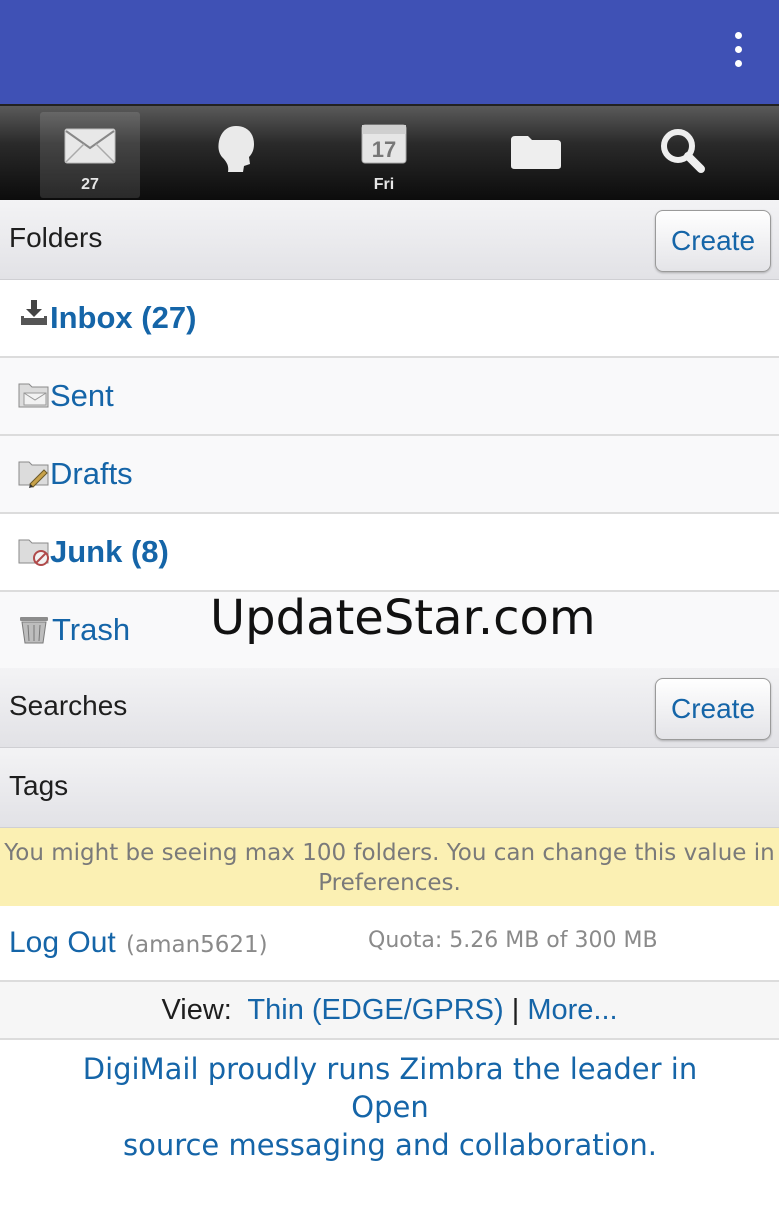  I want to click on toolbar-briefcase-button, so click(536, 155).